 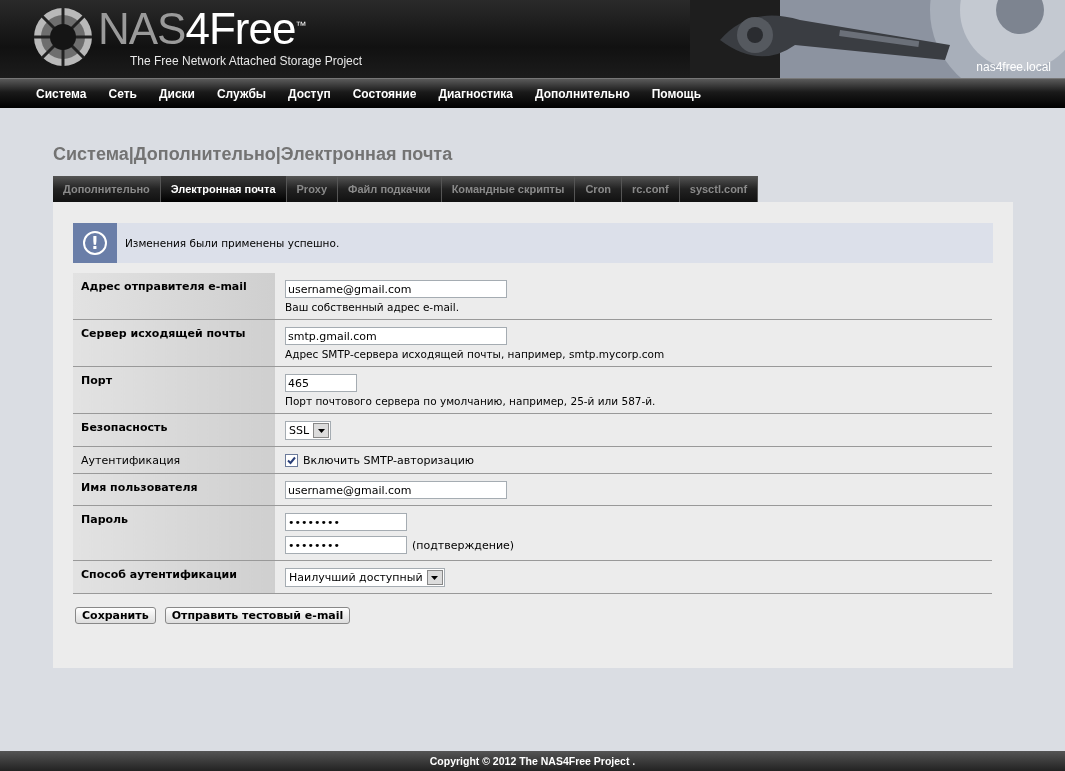 What do you see at coordinates (475, 354) in the screenshot?
I see `hint-text: Адрес SMTP-сервера исходящей почты, например, smtp.mycorp.com` at bounding box center [475, 354].